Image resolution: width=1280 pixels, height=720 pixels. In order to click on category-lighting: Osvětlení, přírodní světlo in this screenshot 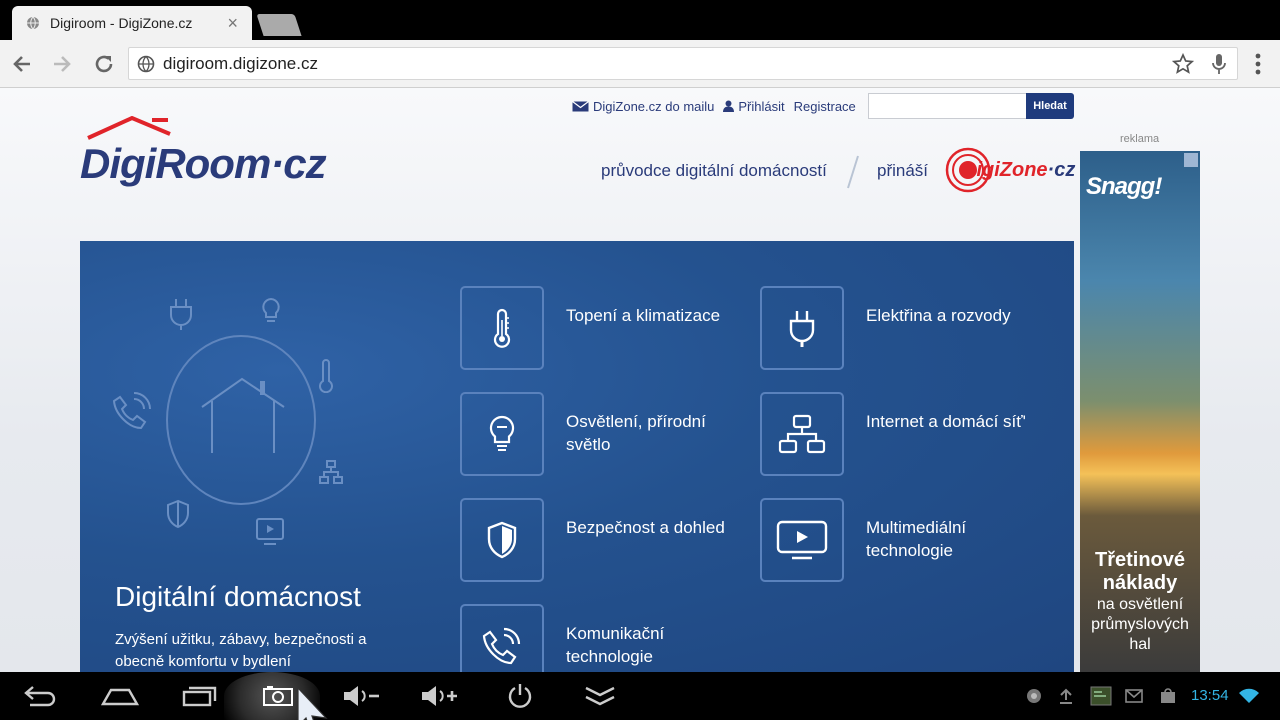, I will do `click(605, 434)`.